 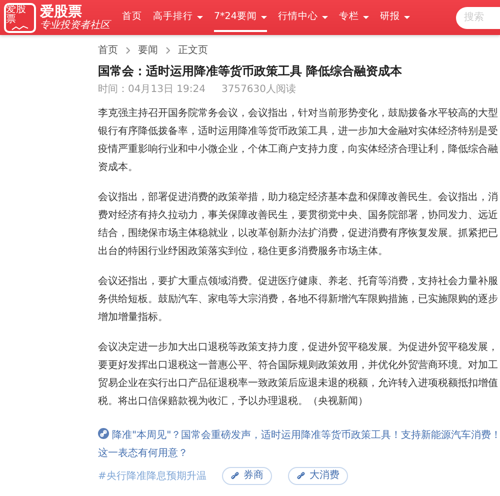 I want to click on article-meta: 时间：04月13日 19:24, so click(x=152, y=89).